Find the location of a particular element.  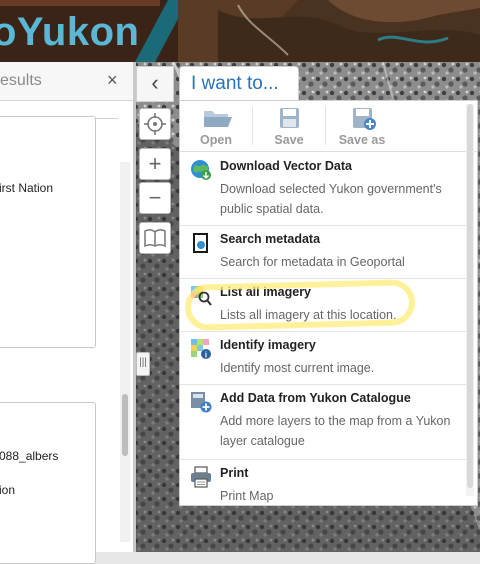

save-as-button: Save as is located at coordinates (362, 126).